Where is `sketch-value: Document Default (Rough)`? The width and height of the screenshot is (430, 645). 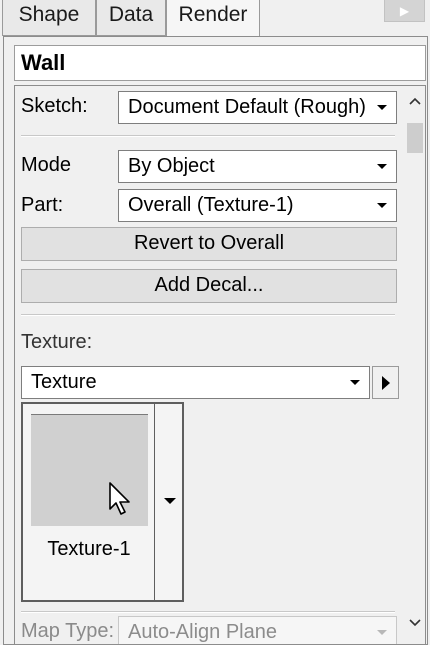
sketch-value: Document Default (Rough) is located at coordinates (247, 107).